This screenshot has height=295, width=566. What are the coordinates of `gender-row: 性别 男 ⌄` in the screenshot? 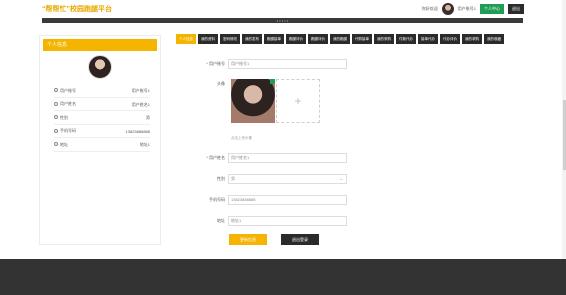 It's located at (268, 179).